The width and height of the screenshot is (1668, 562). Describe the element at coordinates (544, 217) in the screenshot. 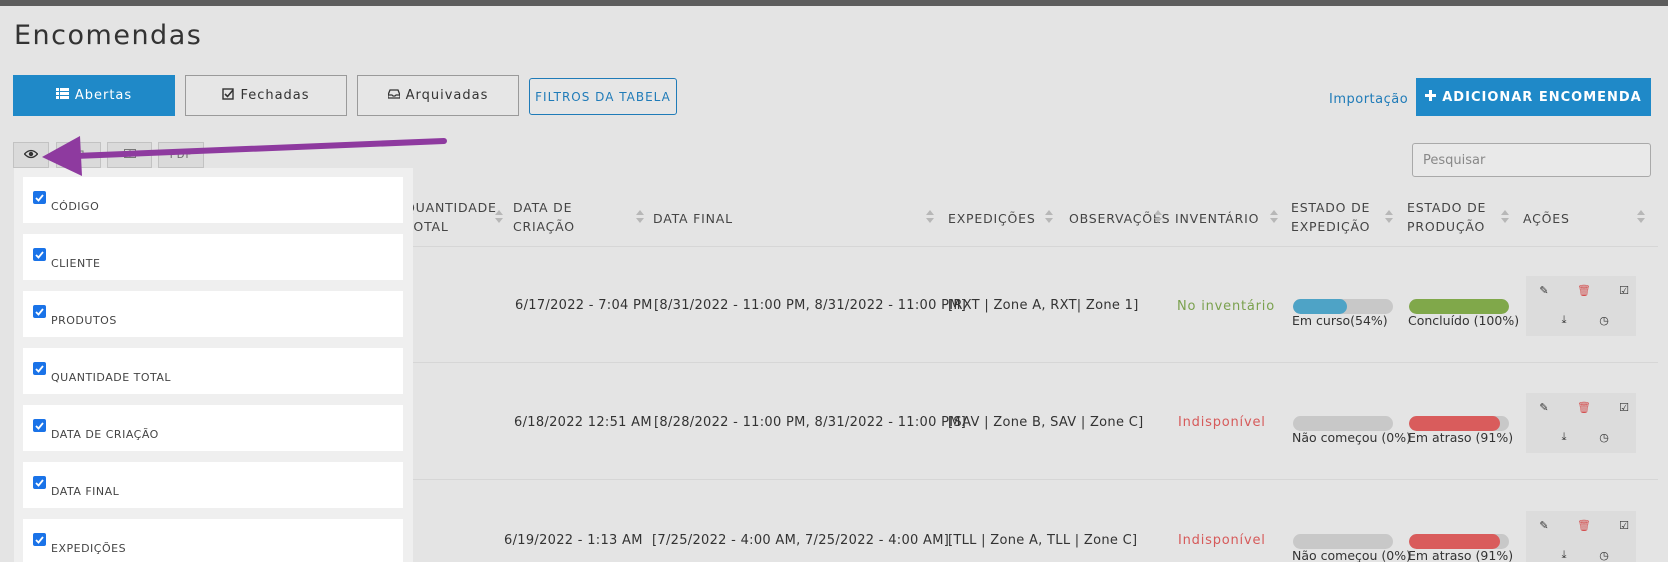

I see `header-data-criacao: DATA DE CRIAÇÃO` at that location.